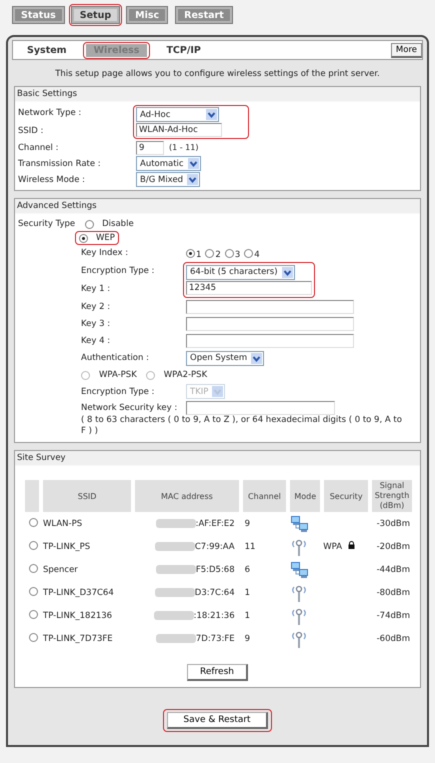 The width and height of the screenshot is (435, 763). Describe the element at coordinates (105, 253) in the screenshot. I see `field-label: Key Index :` at that location.